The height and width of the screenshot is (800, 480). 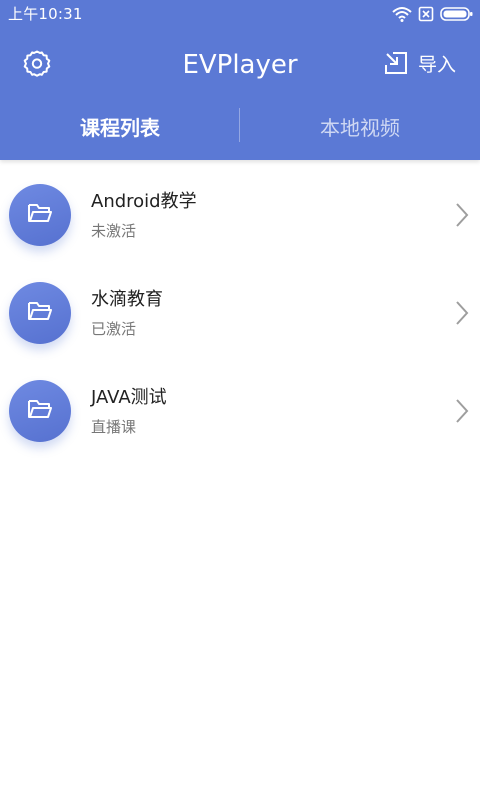 I want to click on status-icons, so click(x=433, y=14).